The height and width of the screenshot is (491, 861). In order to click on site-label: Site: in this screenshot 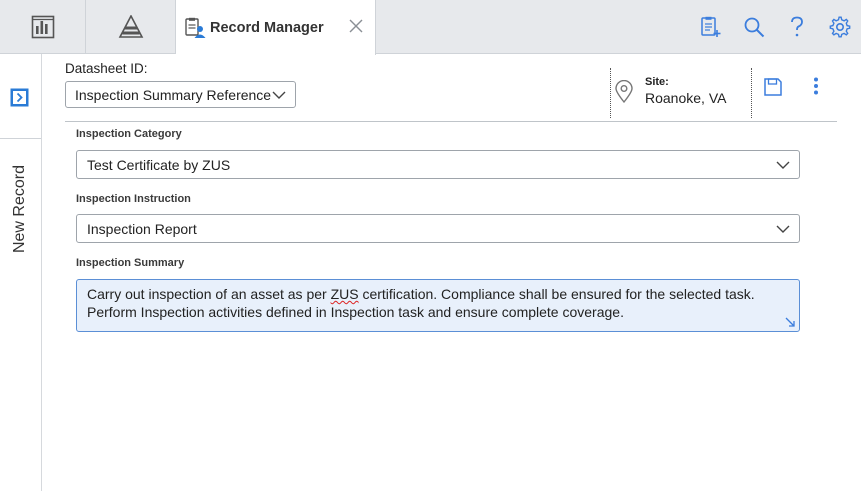, I will do `click(657, 82)`.